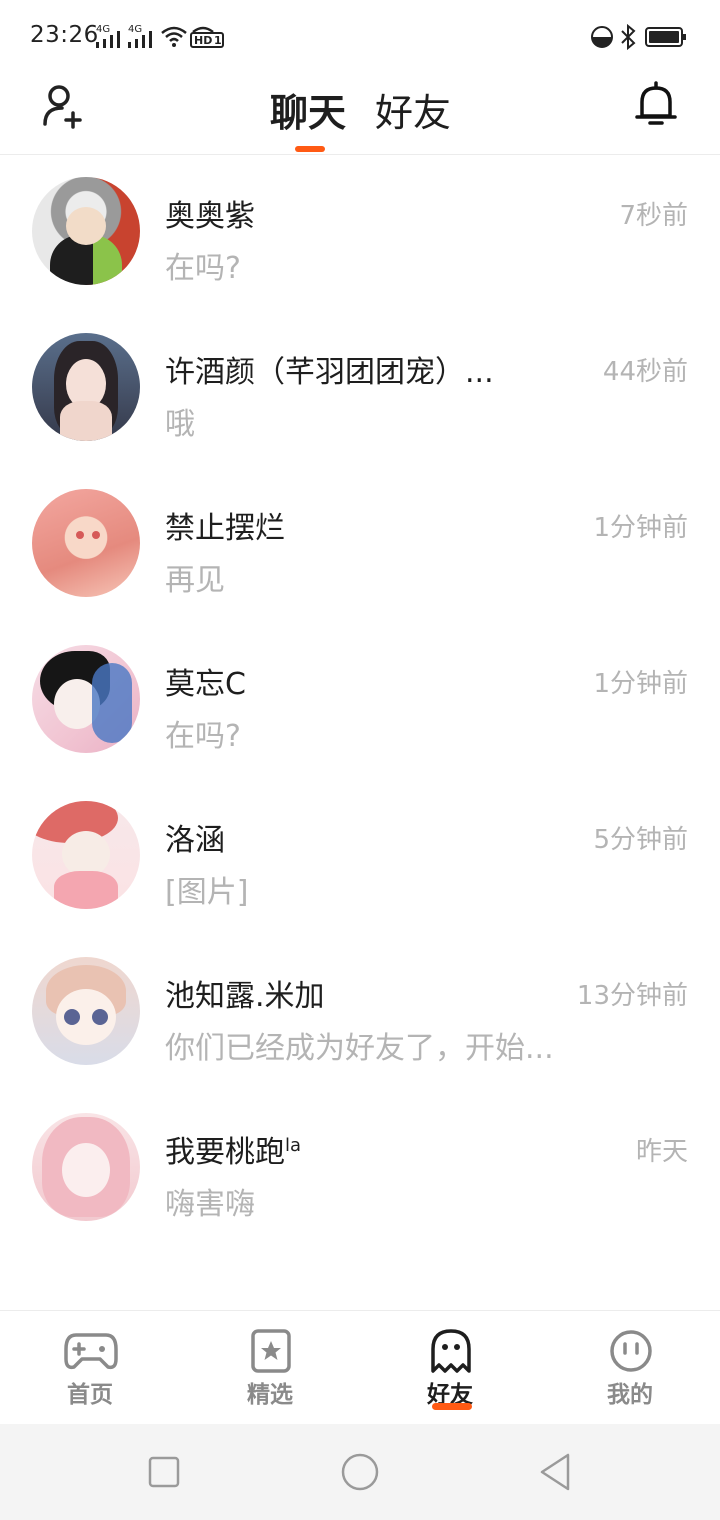  What do you see at coordinates (203, 40) in the screenshot?
I see `hd-label: HD` at bounding box center [203, 40].